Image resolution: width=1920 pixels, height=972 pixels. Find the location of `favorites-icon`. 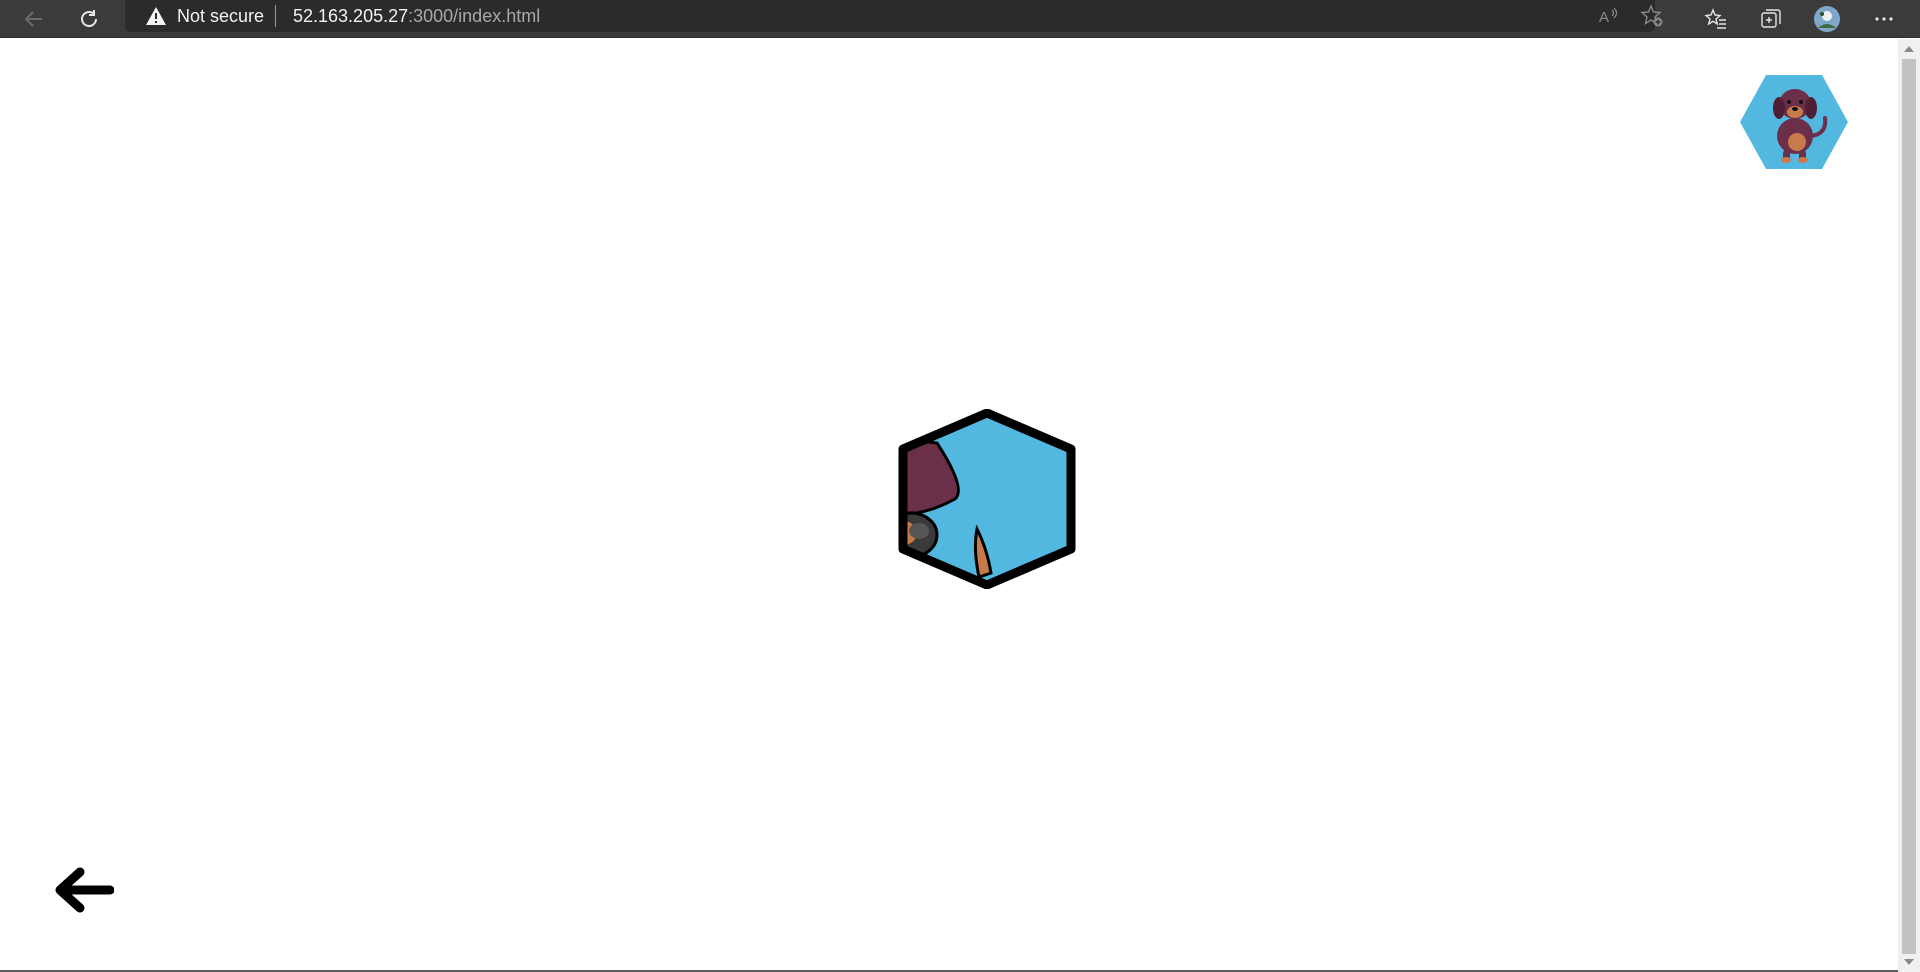

favorites-icon is located at coordinates (1716, 19).